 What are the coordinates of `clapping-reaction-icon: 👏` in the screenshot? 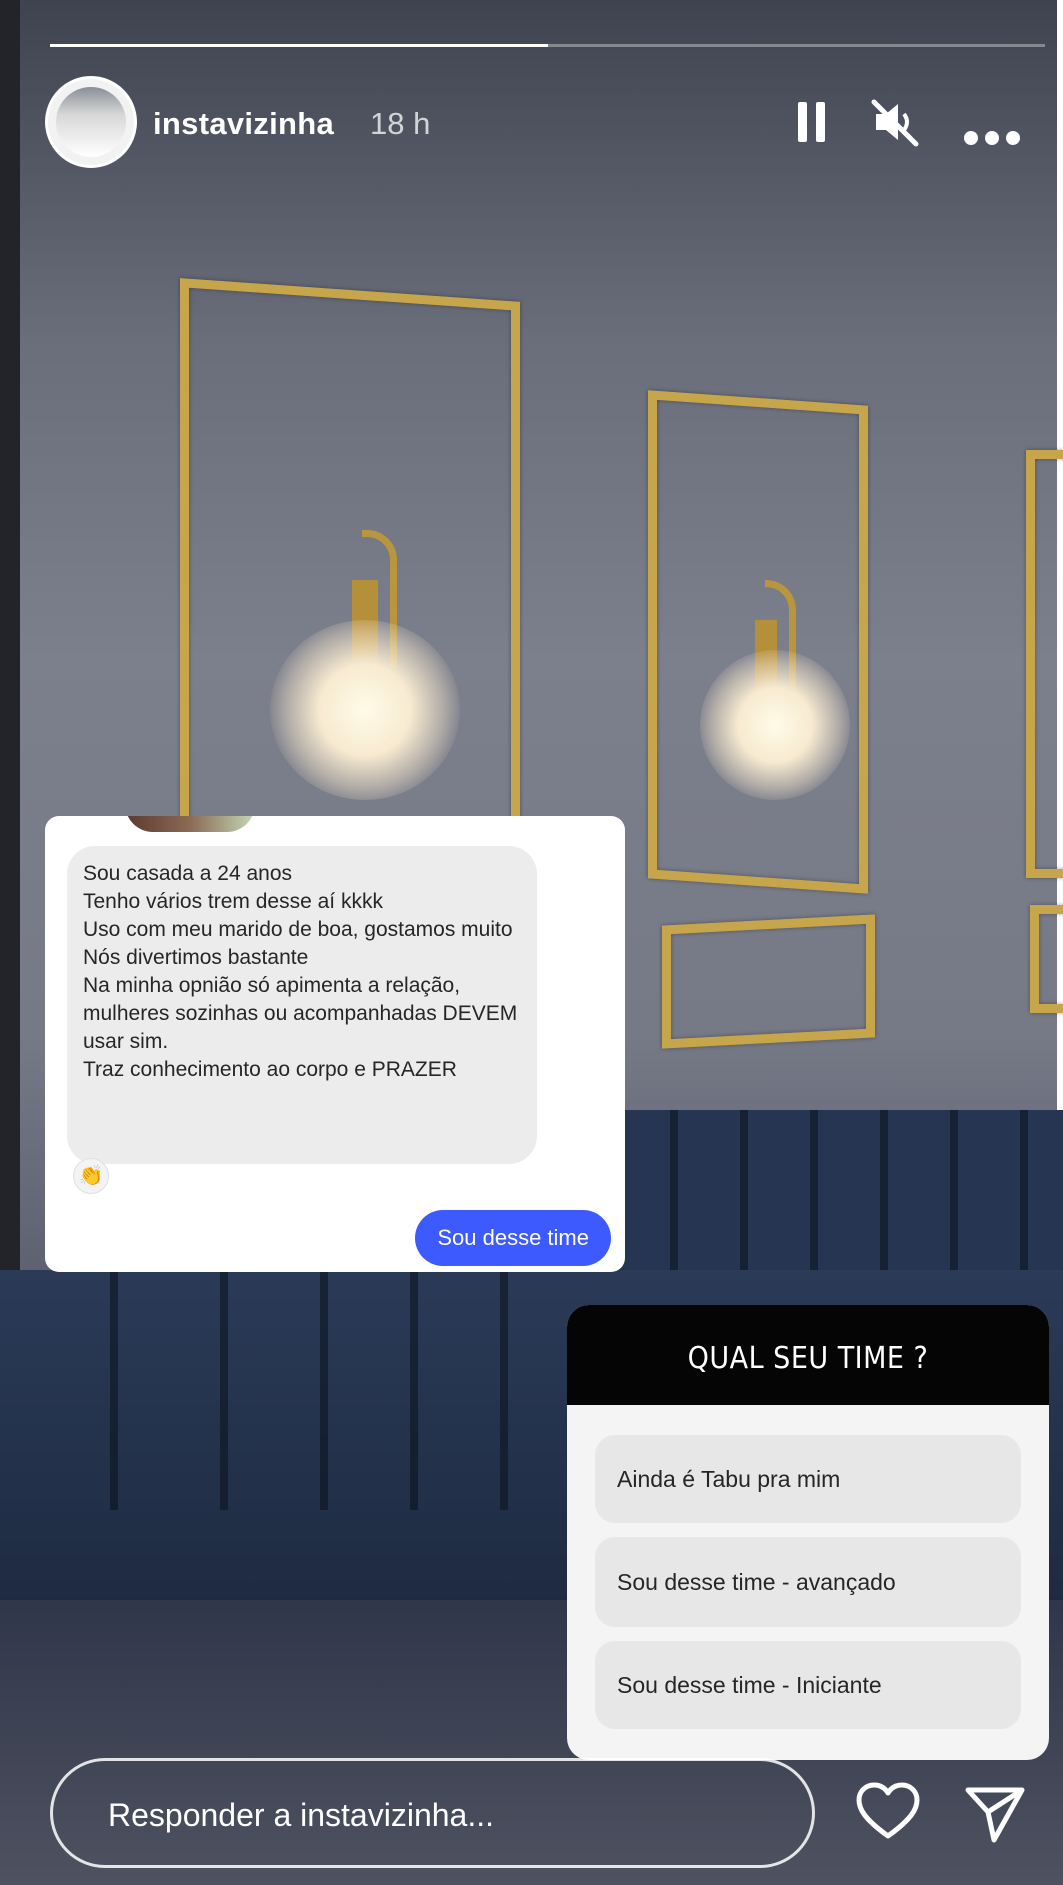 It's located at (91, 1176).